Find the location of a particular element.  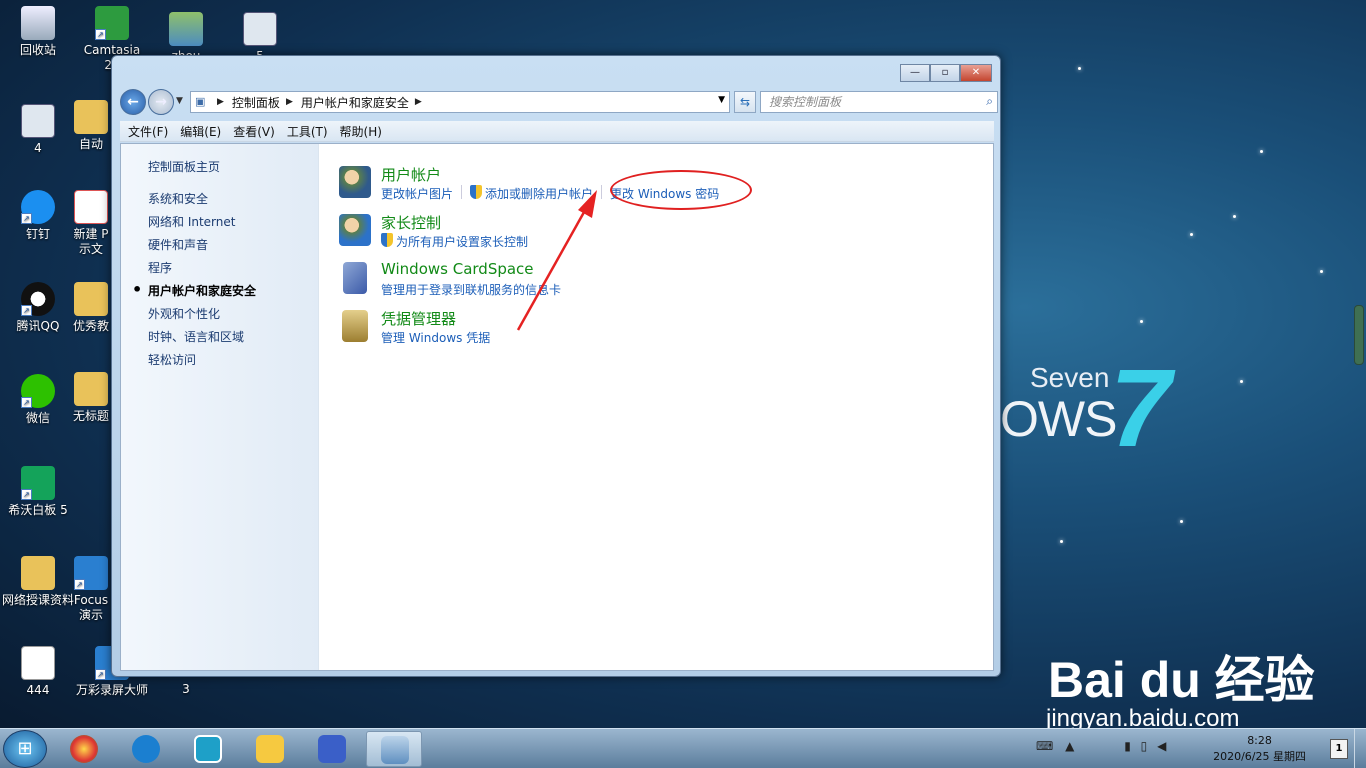

side-gadget-bar is located at coordinates (1359, 335).